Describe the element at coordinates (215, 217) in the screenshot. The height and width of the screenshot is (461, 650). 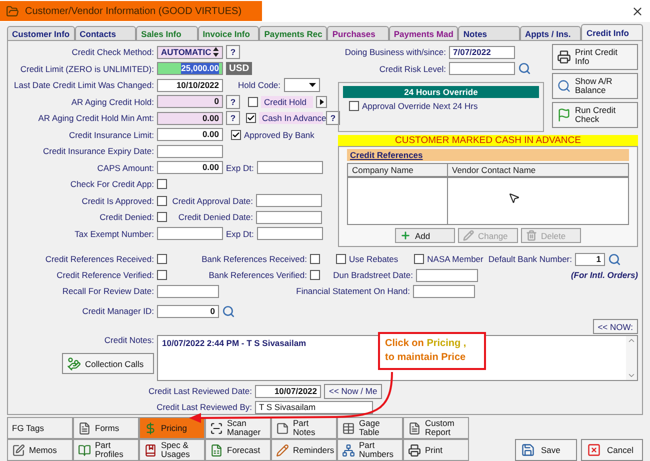
I see `field-label: Credit Denied Date:` at that location.